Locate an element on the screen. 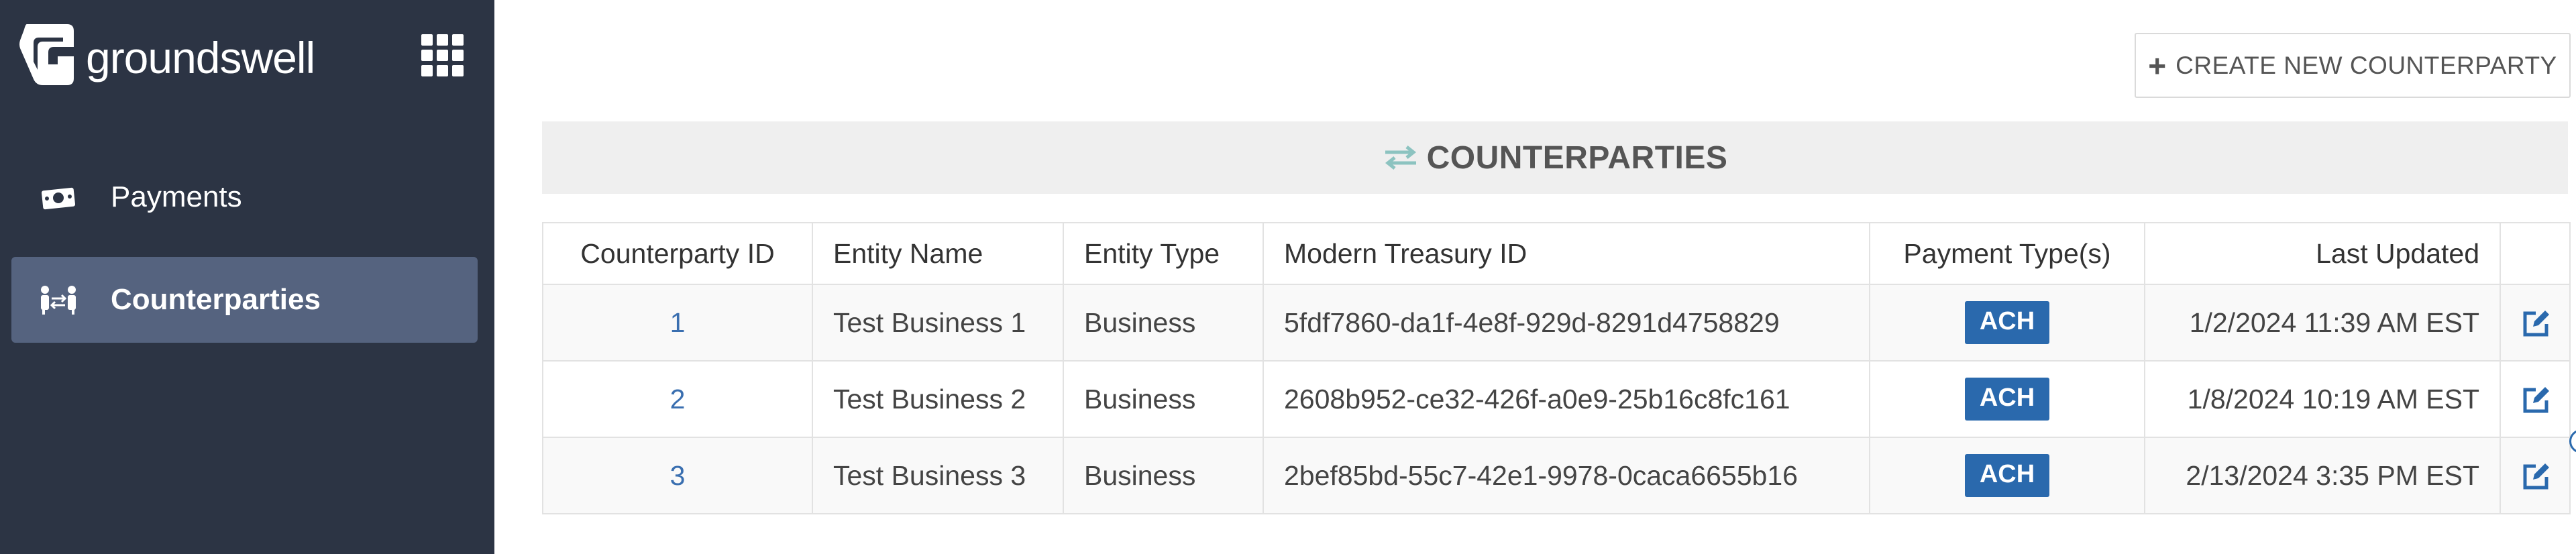 Image resolution: width=2576 pixels, height=554 pixels. people-exchange-icon is located at coordinates (58, 301).